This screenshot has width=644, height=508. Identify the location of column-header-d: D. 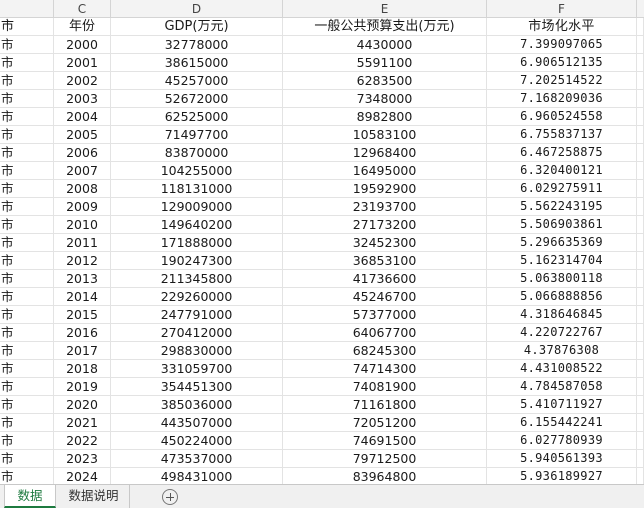
(197, 9).